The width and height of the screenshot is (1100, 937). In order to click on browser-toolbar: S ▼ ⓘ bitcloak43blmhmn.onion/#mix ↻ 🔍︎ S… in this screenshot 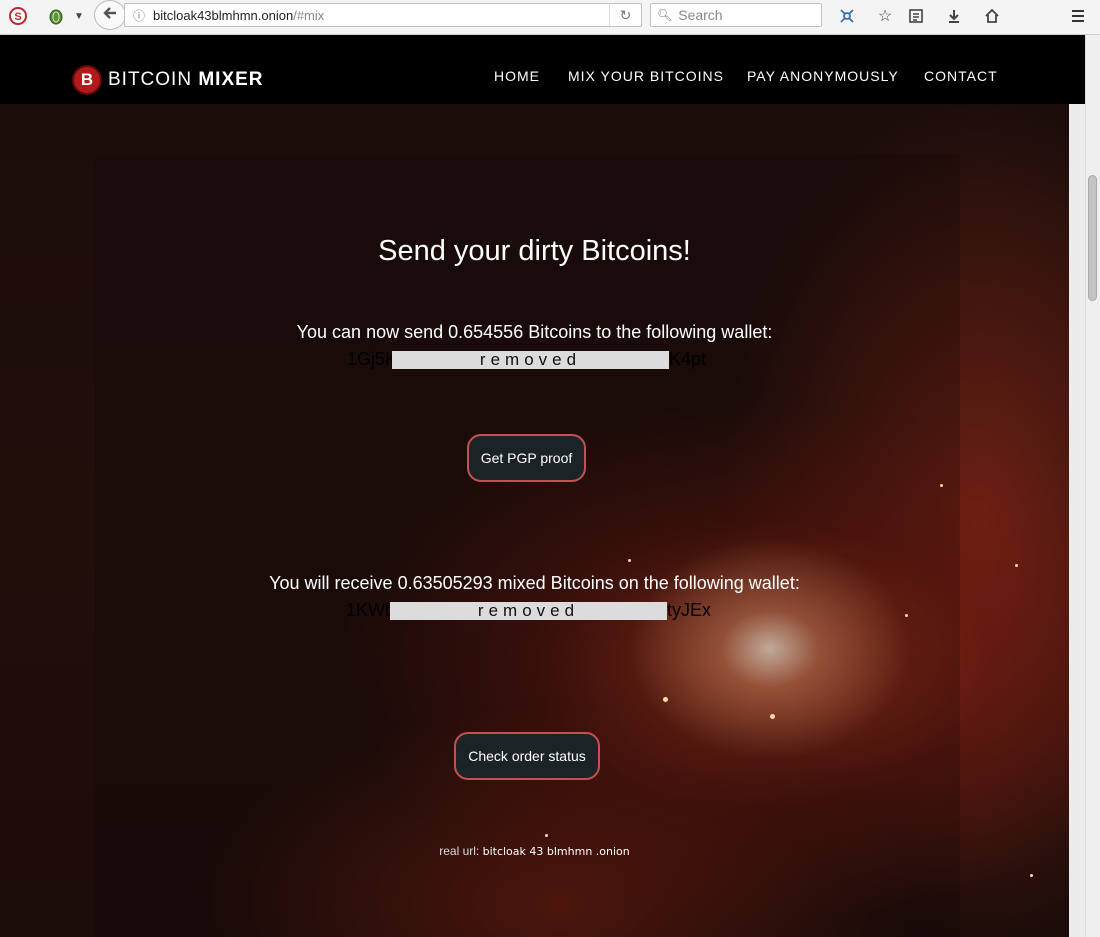, I will do `click(550, 17)`.